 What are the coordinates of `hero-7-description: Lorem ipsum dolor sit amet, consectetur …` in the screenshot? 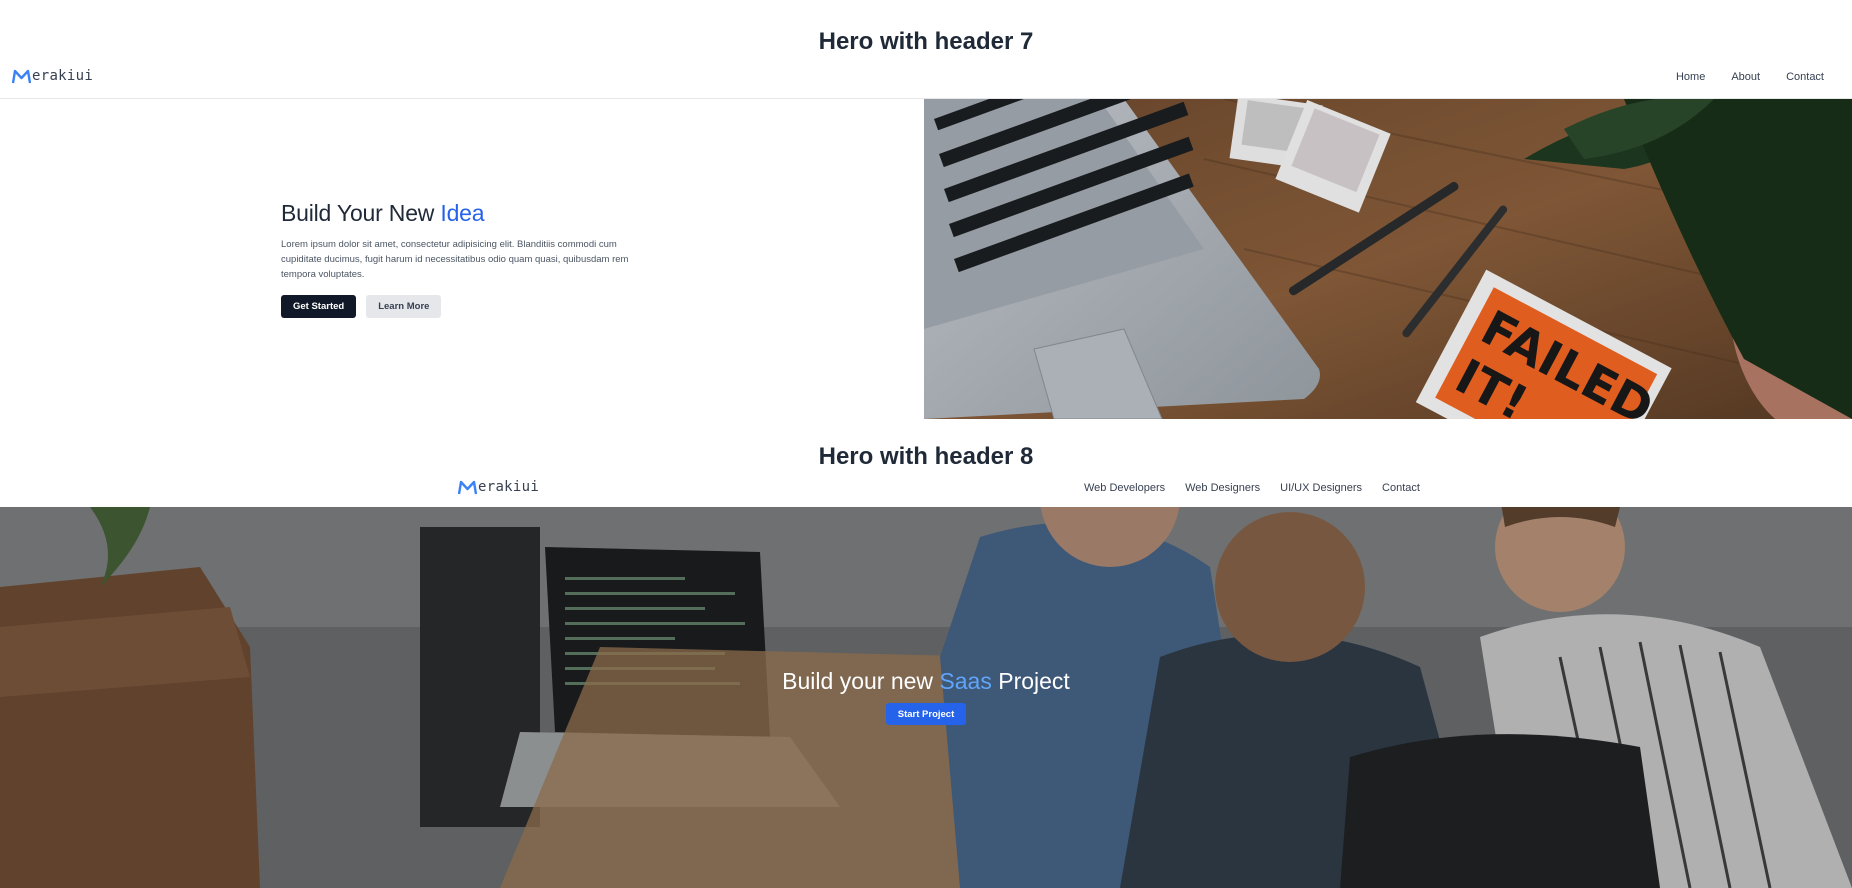 It's located at (455, 259).